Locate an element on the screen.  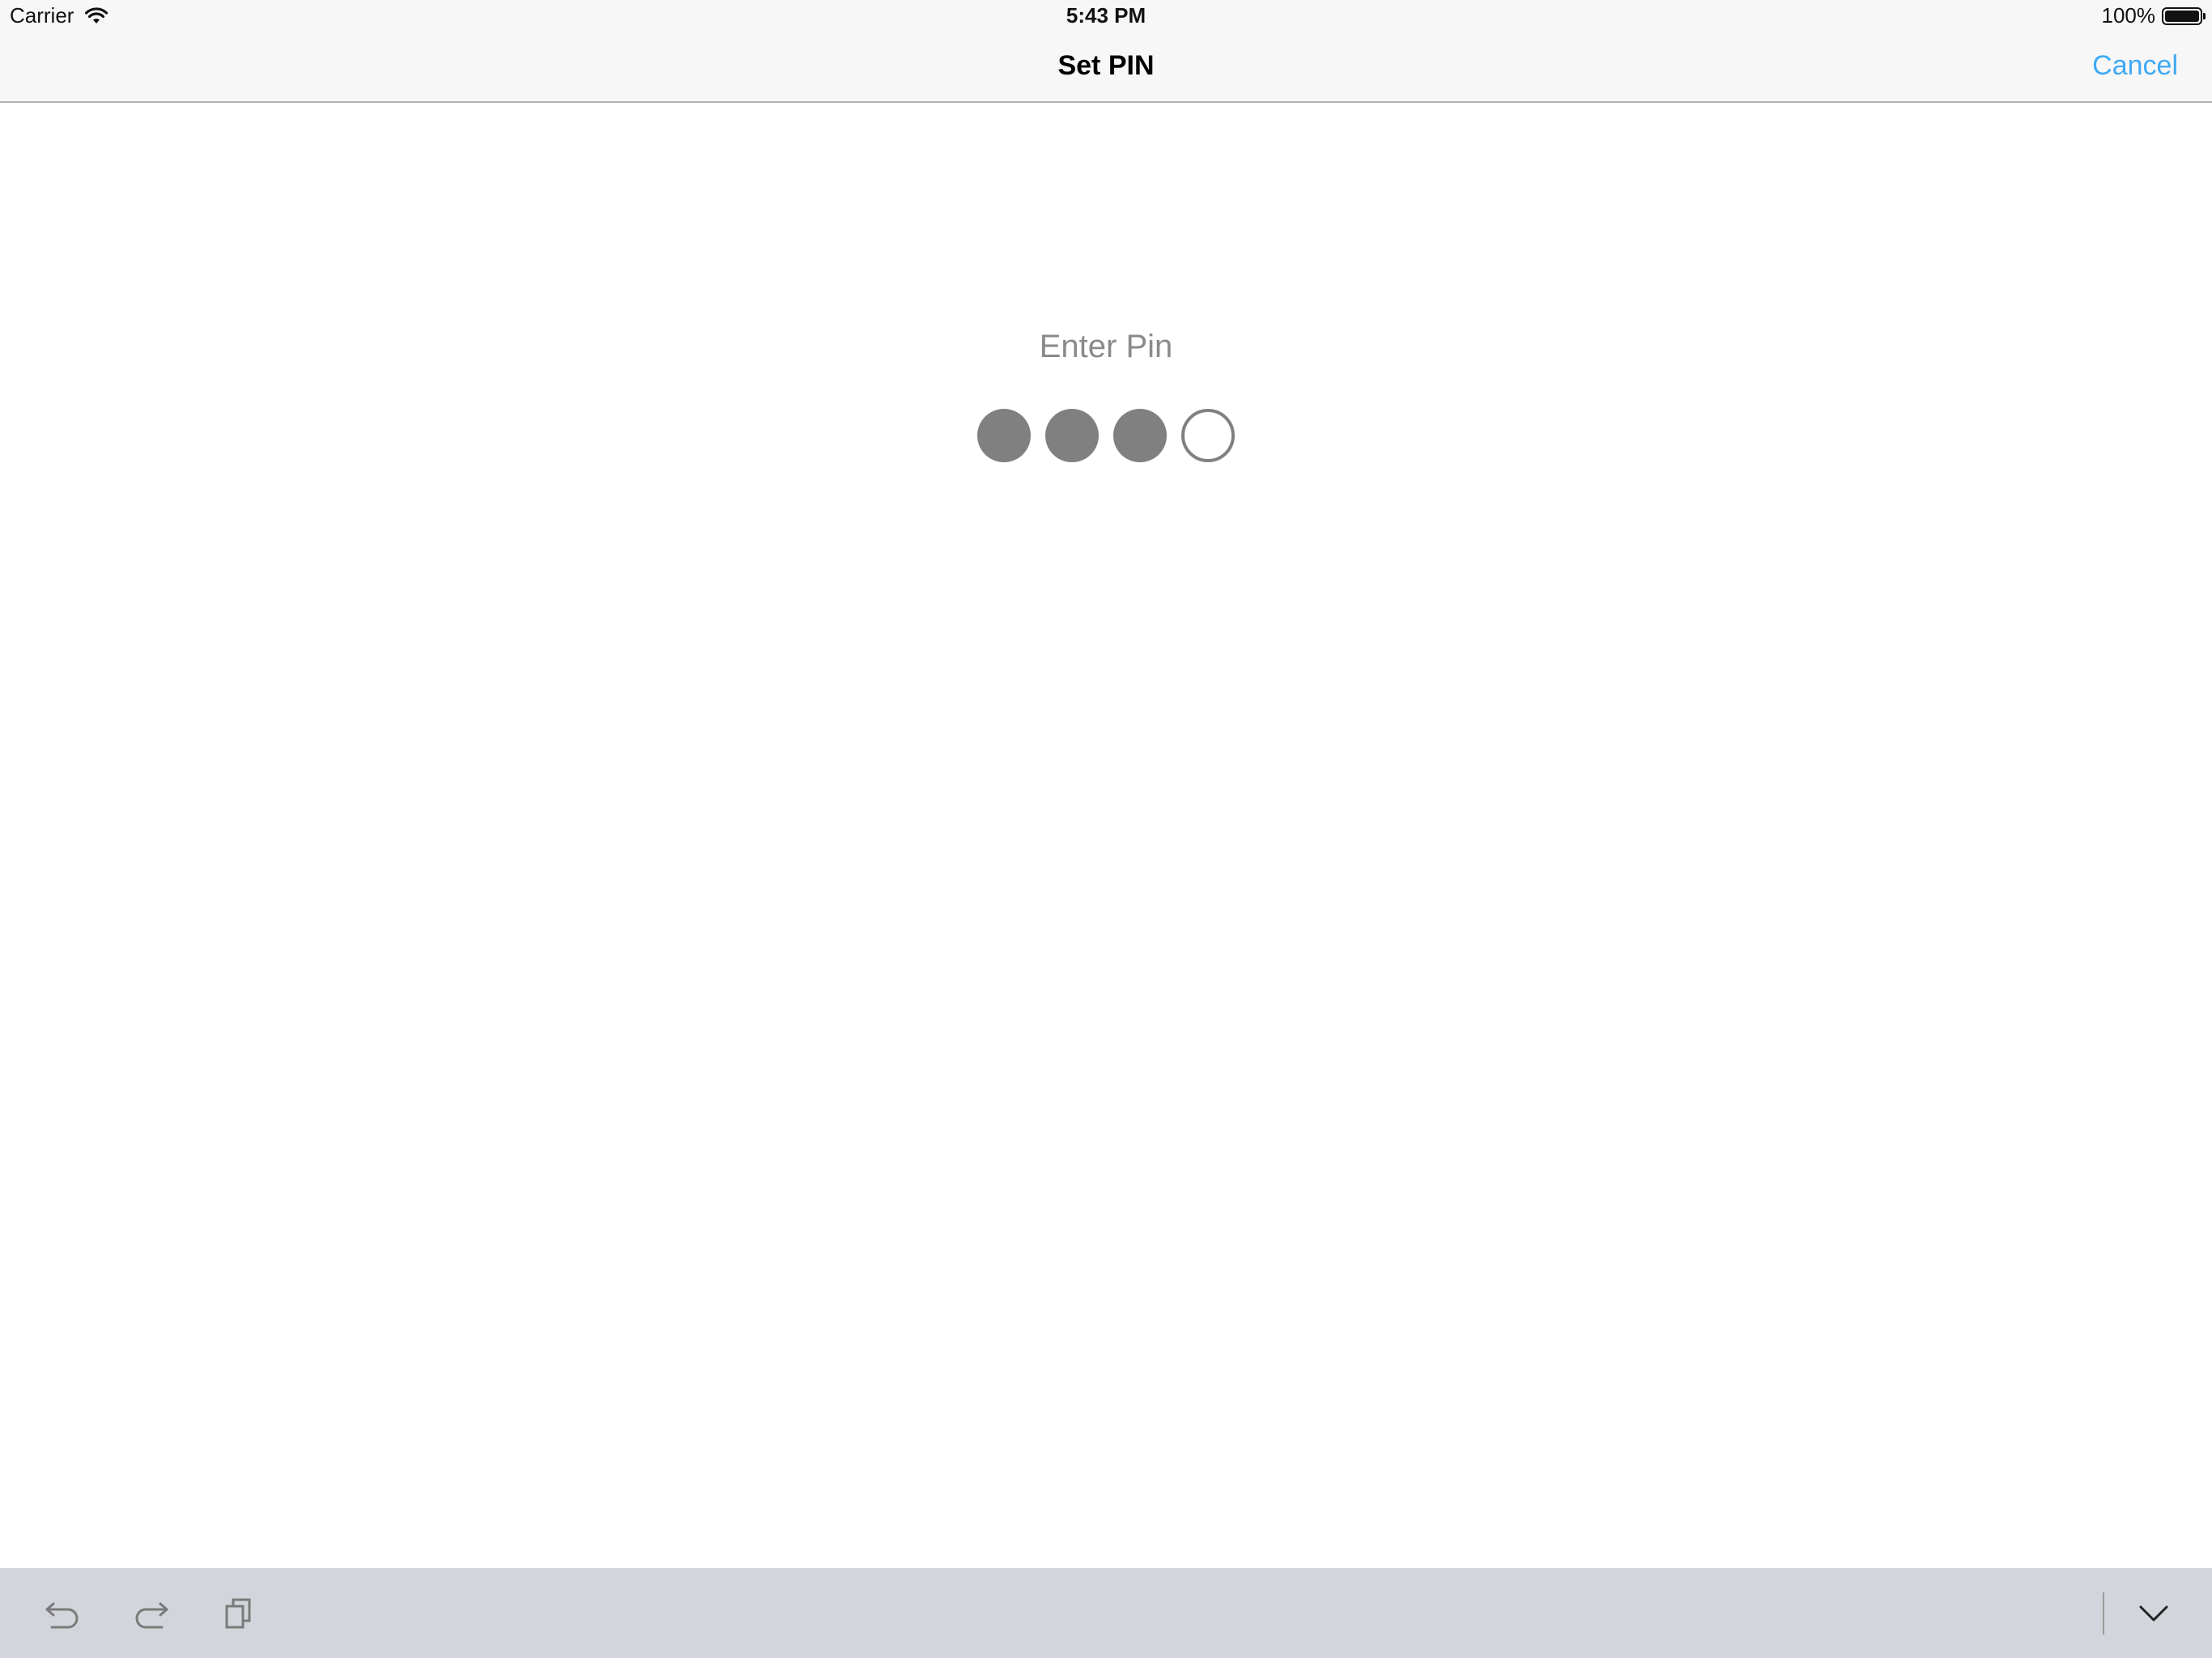
keyboard-assistant-bar is located at coordinates (1106, 1613).